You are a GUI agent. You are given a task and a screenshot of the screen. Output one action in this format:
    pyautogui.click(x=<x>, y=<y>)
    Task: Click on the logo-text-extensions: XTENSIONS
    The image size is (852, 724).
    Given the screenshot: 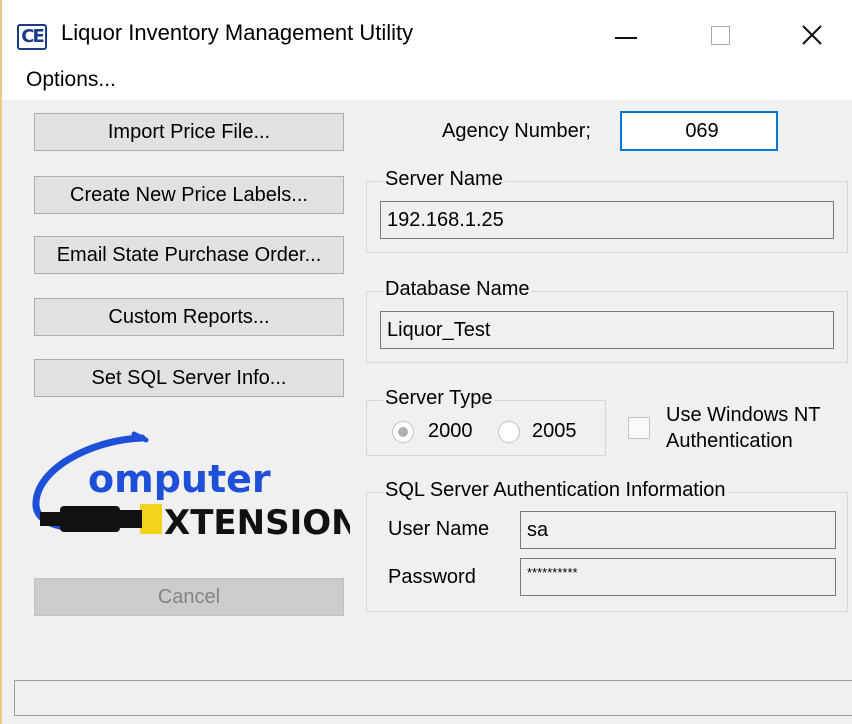 What is the action you would take?
    pyautogui.click(x=257, y=523)
    